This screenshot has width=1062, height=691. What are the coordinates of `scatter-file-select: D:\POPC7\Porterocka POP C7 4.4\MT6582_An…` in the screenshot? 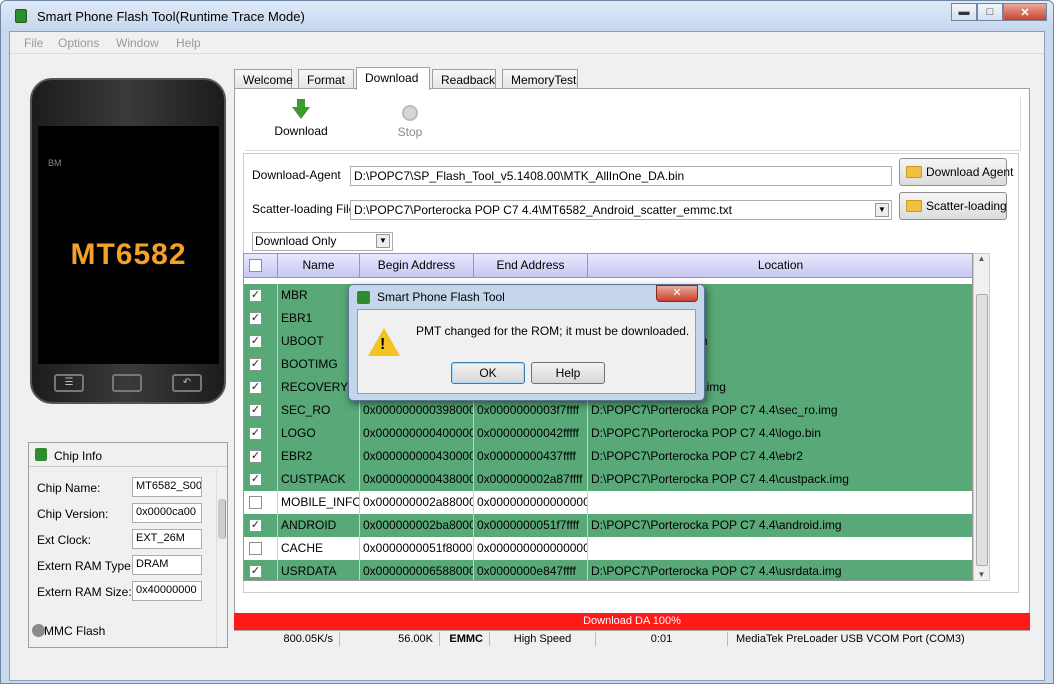 It's located at (621, 210).